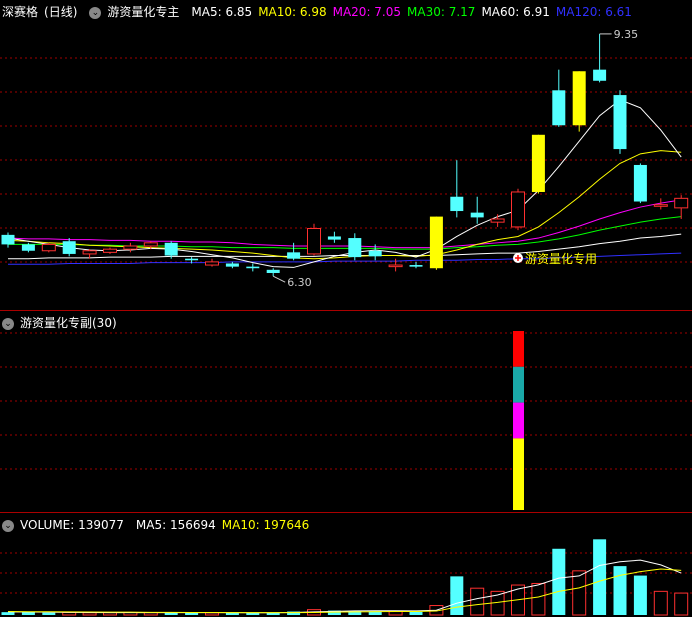 The image size is (692, 617). What do you see at coordinates (299, 282) in the screenshot?
I see `low-price-label: 6.30` at bounding box center [299, 282].